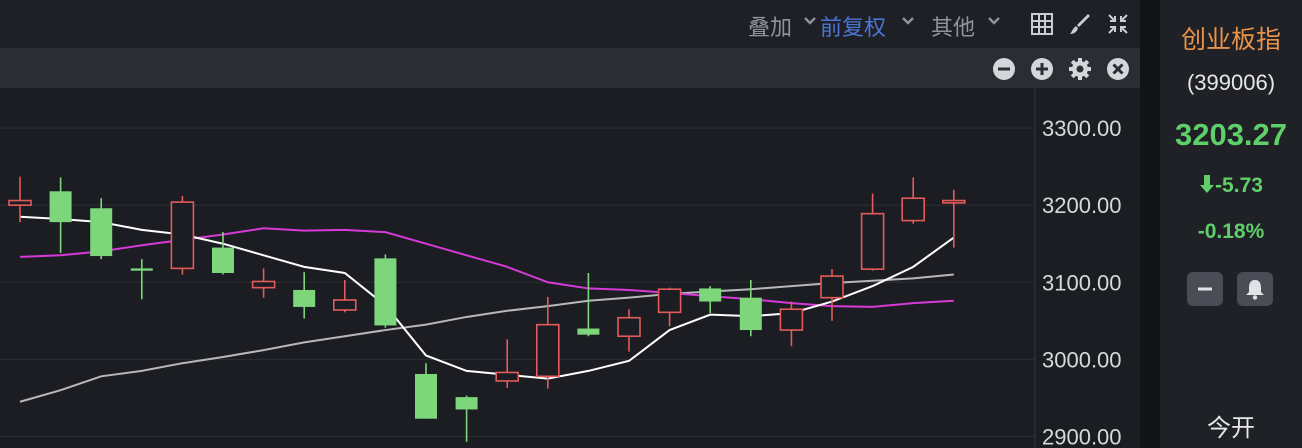 This screenshot has height=448, width=1302. I want to click on y-tick-label: 3100.00, so click(1082, 282).